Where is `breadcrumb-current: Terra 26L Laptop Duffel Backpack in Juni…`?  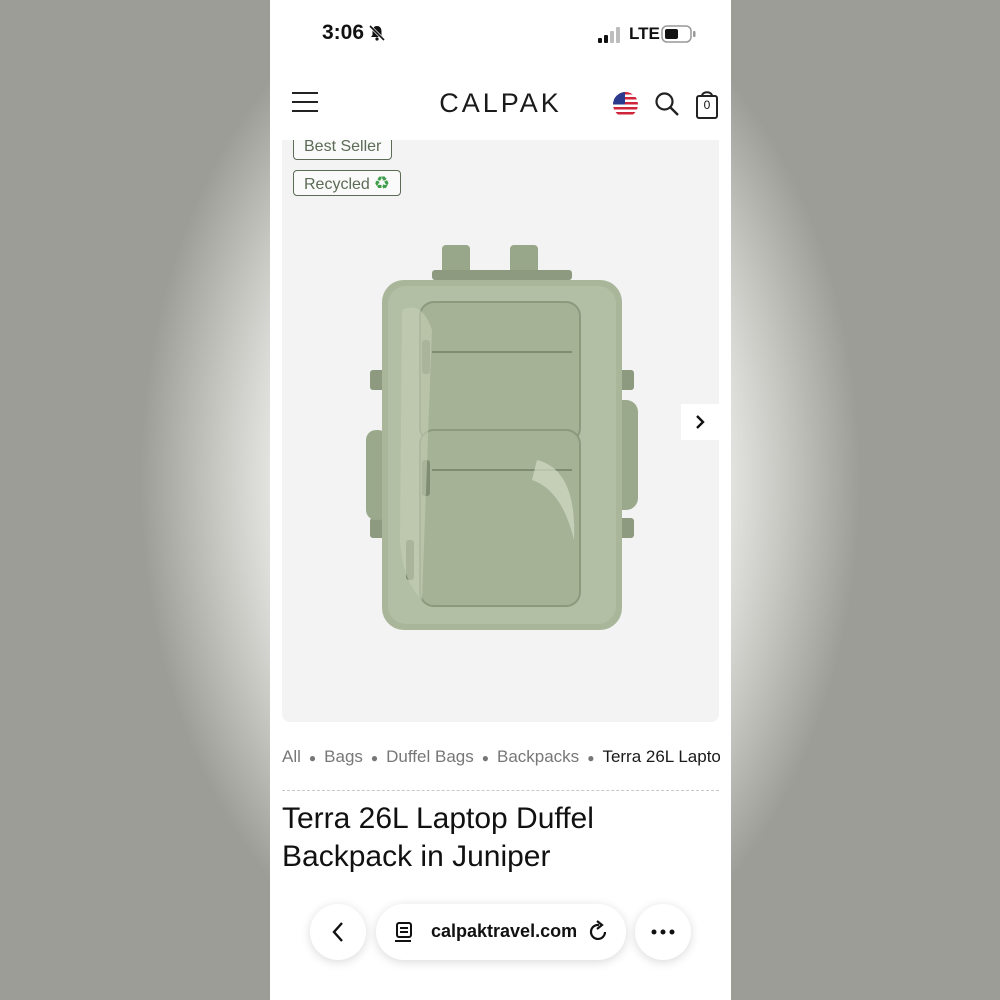
breadcrumb-current: Terra 26L Laptop Duffel Backpack in Juni… is located at coordinates (661, 756).